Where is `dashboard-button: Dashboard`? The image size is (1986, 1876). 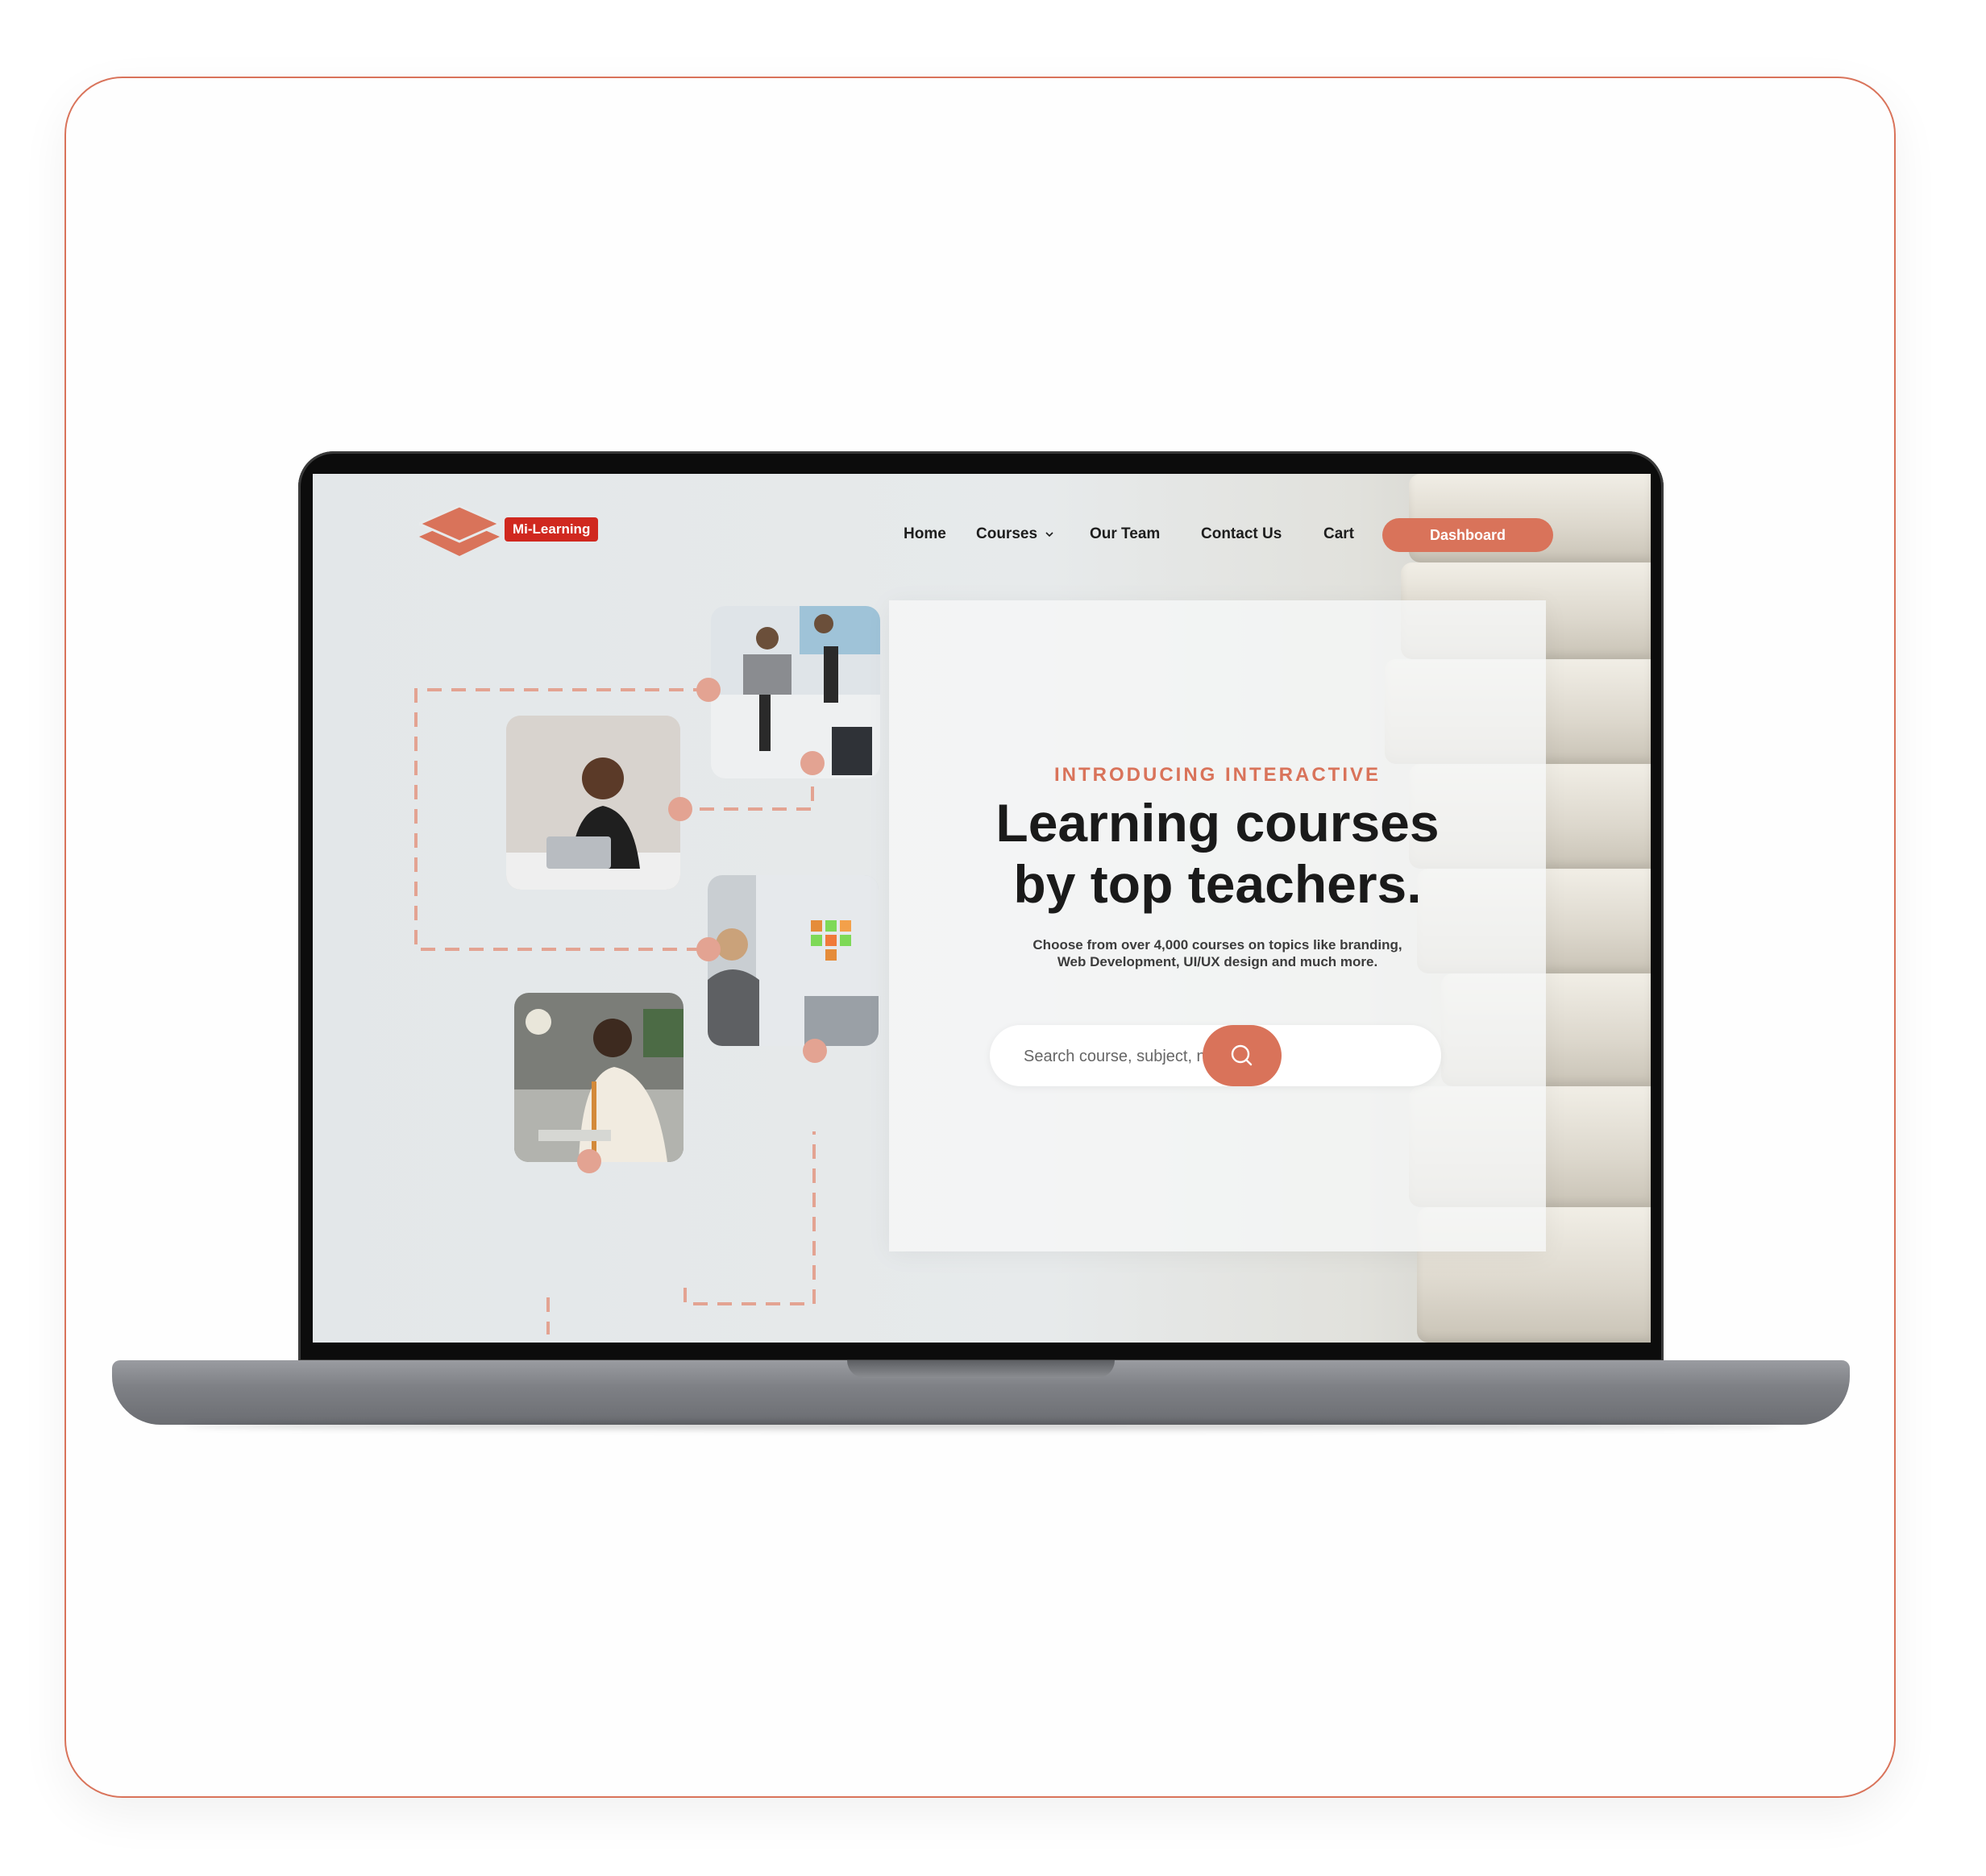 dashboard-button: Dashboard is located at coordinates (1467, 535).